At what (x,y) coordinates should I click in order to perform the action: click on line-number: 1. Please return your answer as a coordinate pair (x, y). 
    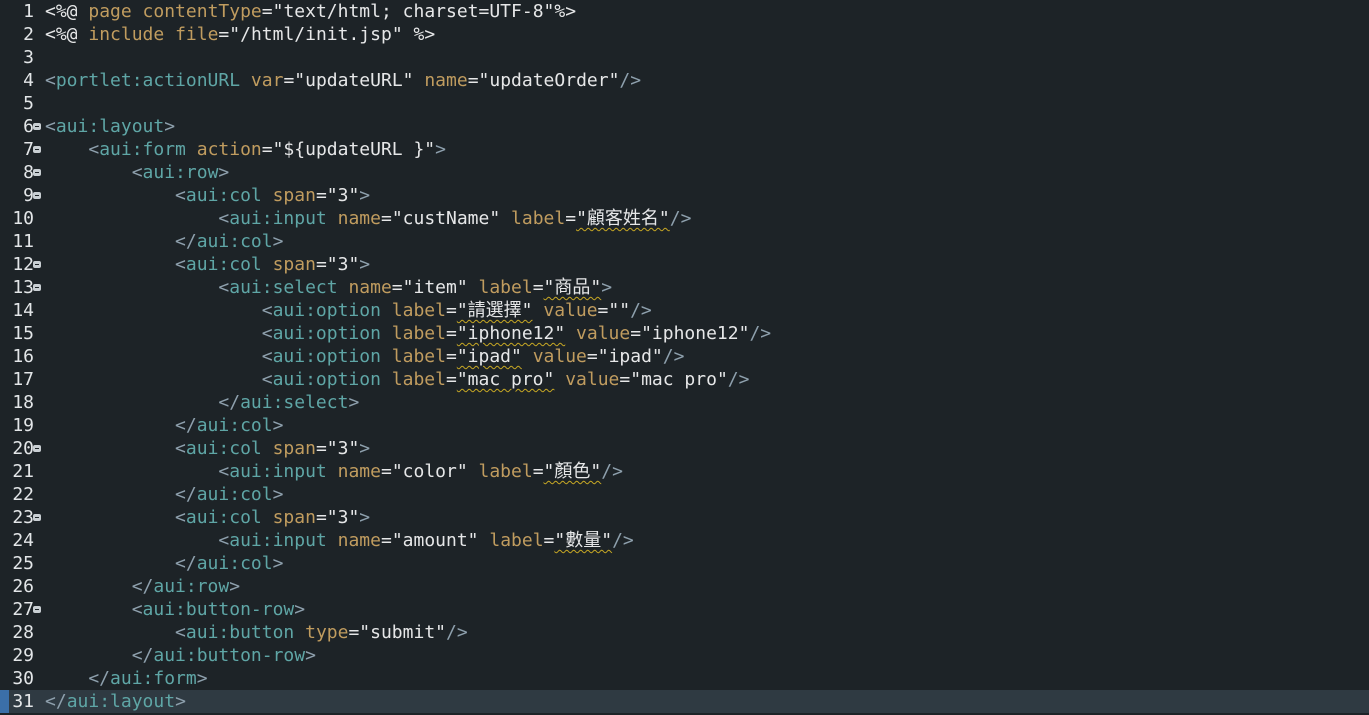
    Looking at the image, I should click on (28, 11).